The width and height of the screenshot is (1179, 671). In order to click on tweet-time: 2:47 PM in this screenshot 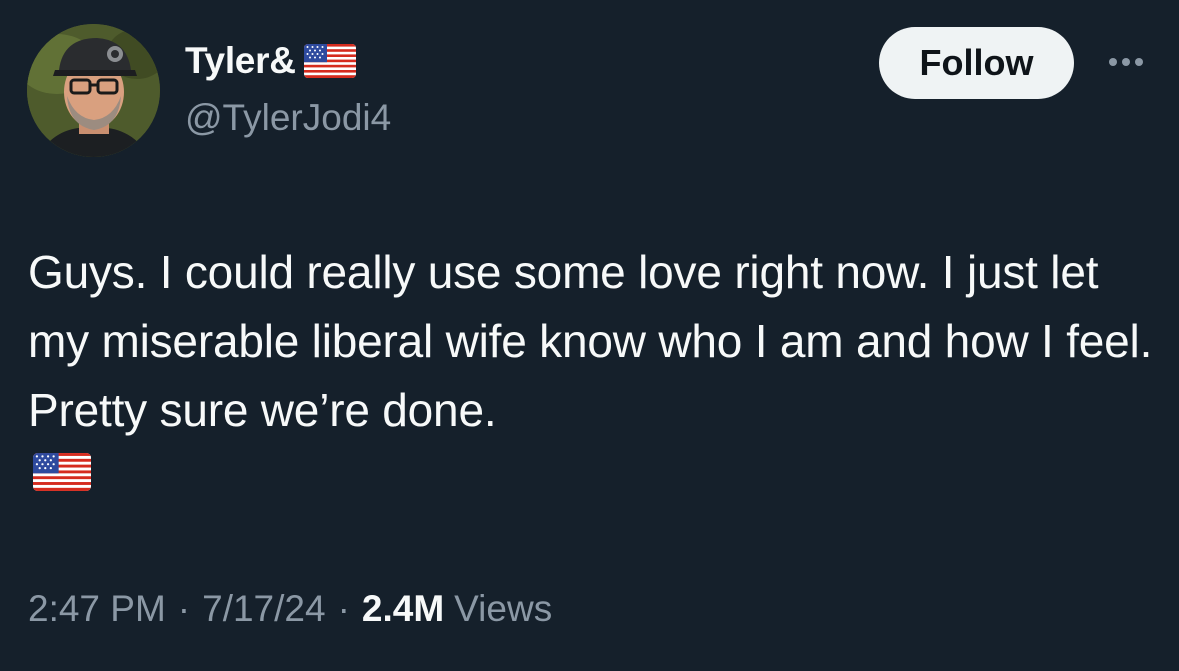, I will do `click(97, 609)`.